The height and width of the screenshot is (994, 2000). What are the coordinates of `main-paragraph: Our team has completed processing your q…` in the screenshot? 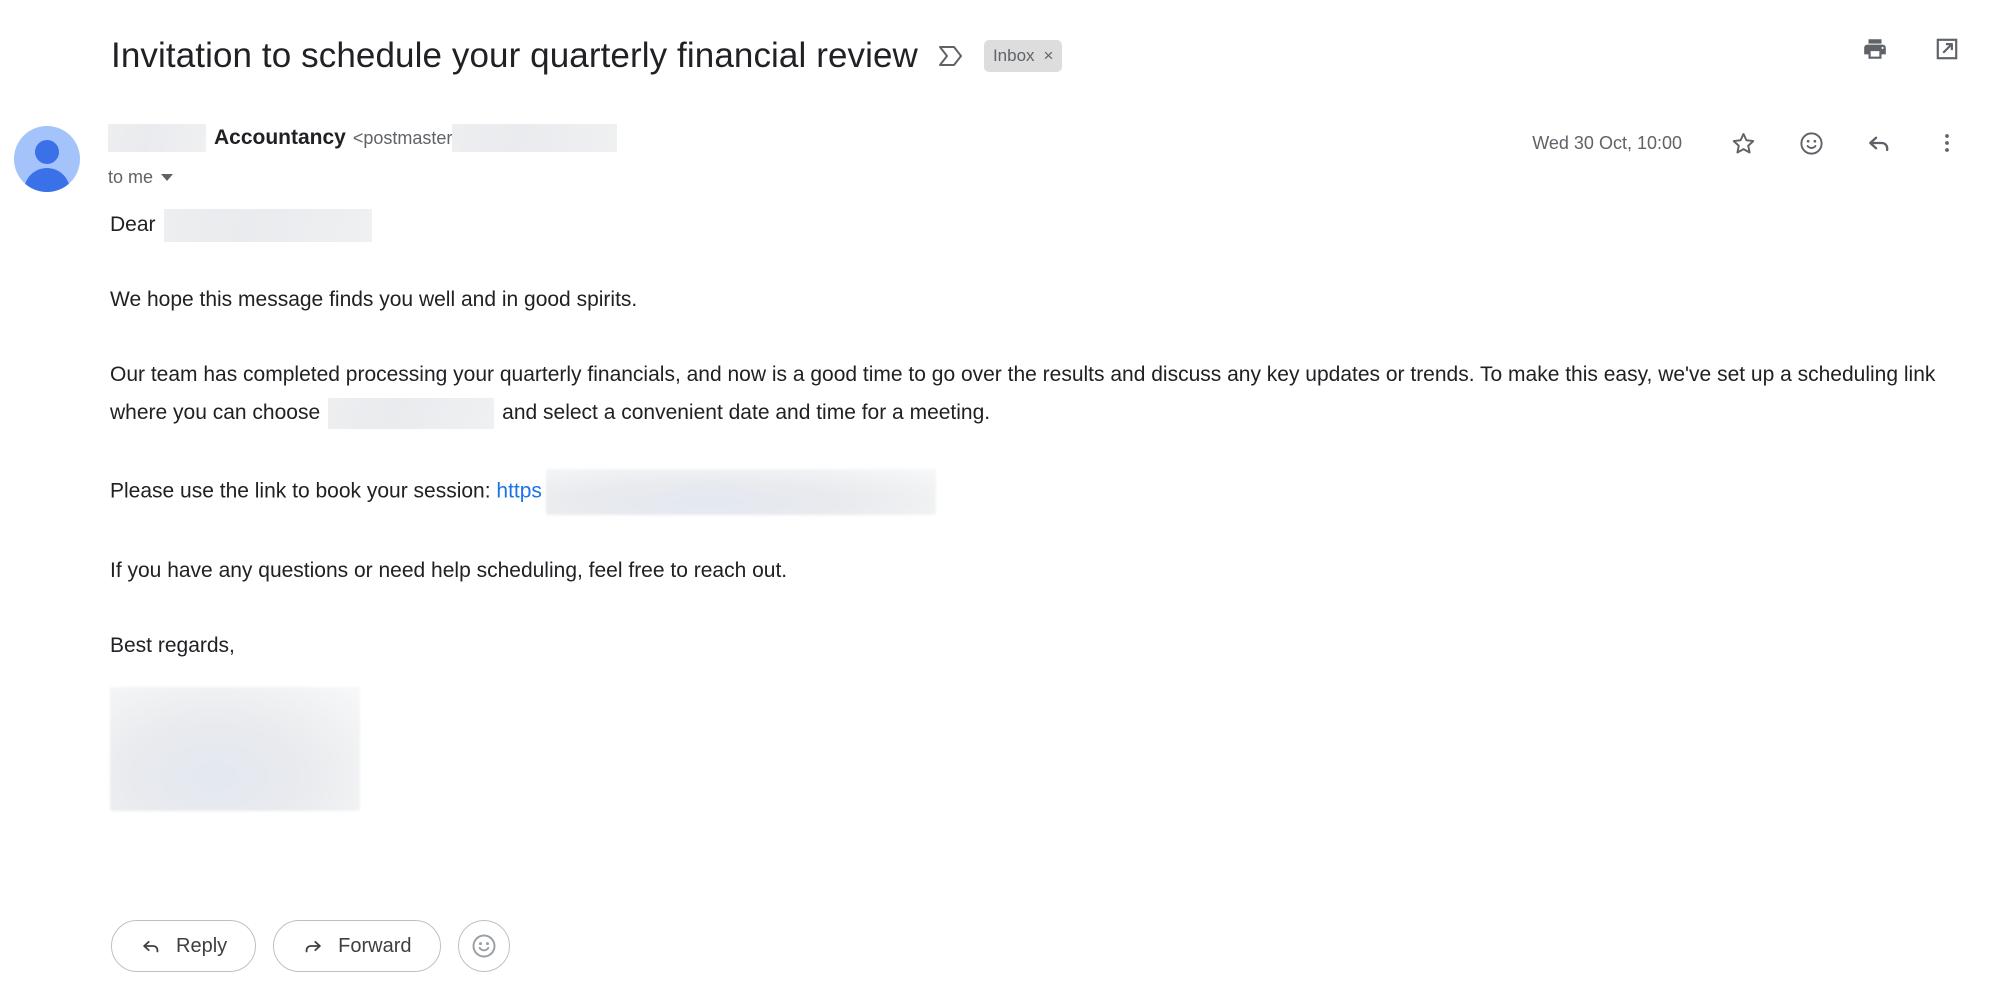 It's located at (1035, 394).